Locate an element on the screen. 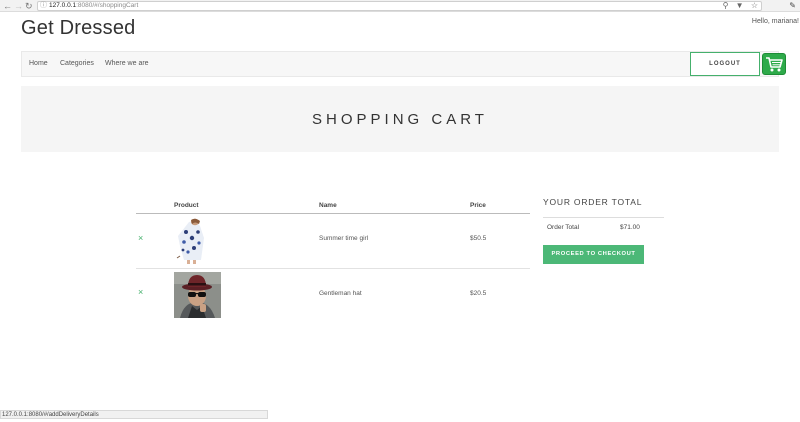 The height and width of the screenshot is (422, 800). item-name: Gentleman hat is located at coordinates (340, 293).